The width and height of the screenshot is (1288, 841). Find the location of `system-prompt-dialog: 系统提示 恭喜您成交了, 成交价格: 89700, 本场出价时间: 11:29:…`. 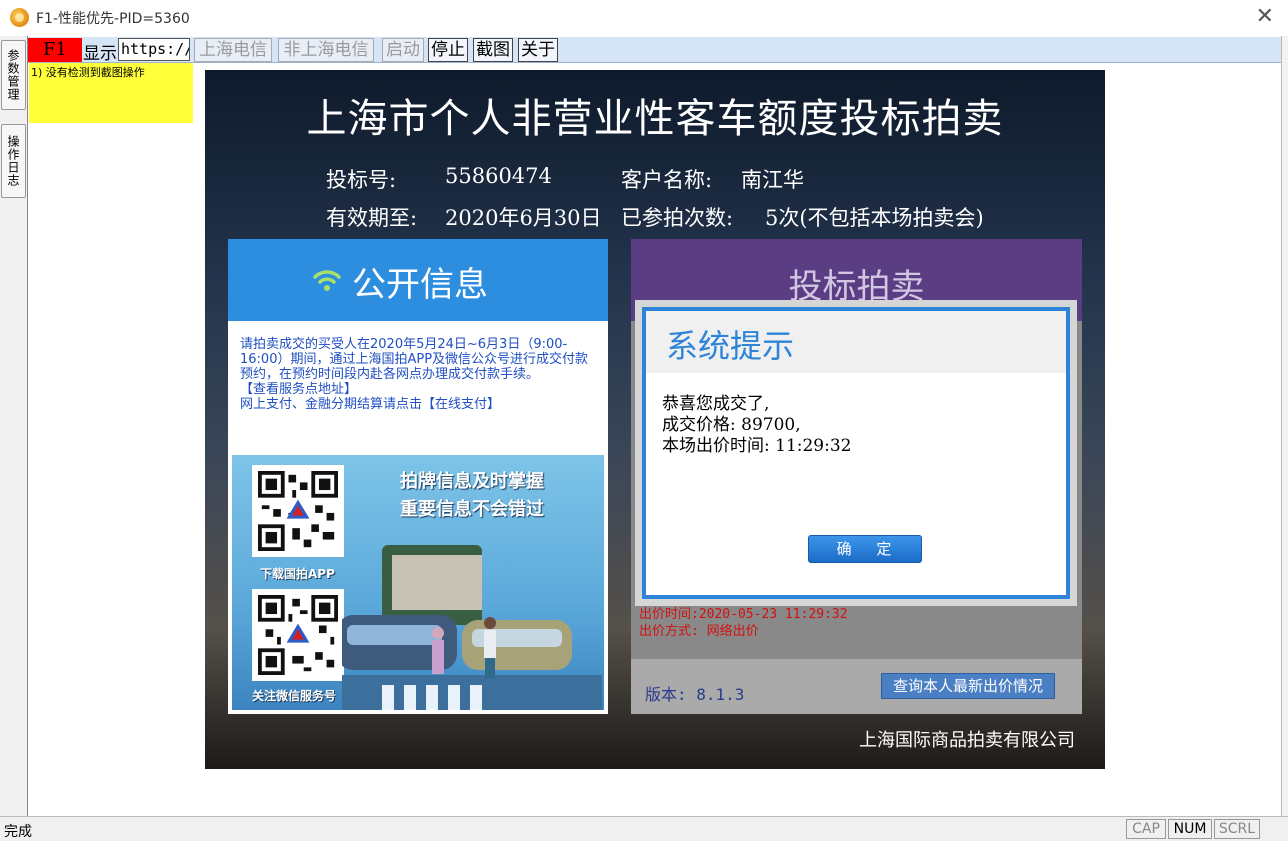

system-prompt-dialog: 系统提示 恭喜您成交了, 成交价格: 89700, 本场出价时间: 11:29:… is located at coordinates (856, 453).